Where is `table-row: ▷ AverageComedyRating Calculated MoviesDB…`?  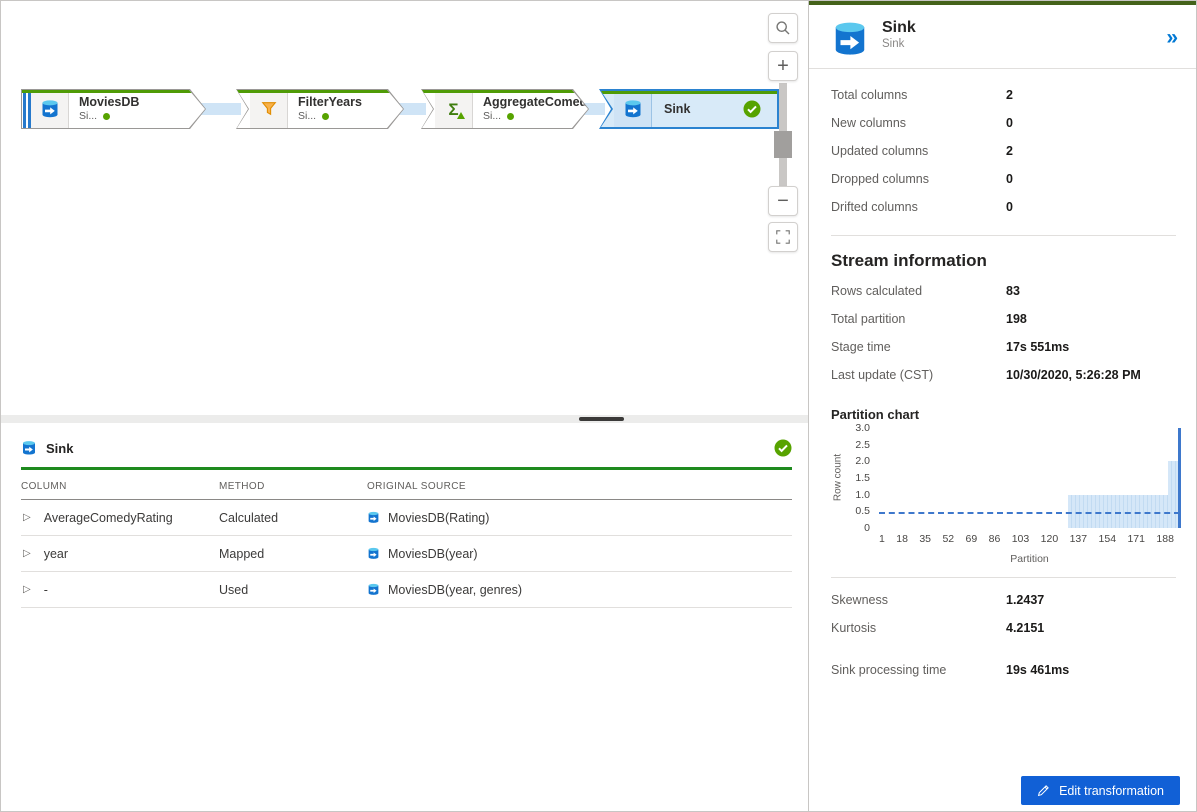
table-row: ▷ AverageComedyRating Calculated MoviesDB… is located at coordinates (406, 518).